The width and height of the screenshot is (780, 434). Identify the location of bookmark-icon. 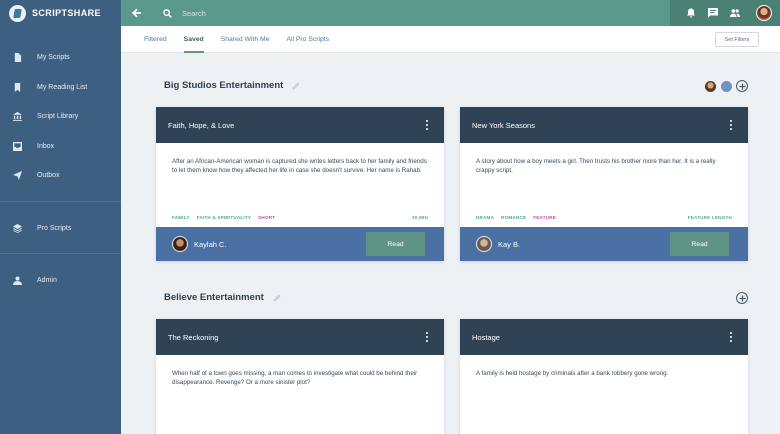
(17, 87).